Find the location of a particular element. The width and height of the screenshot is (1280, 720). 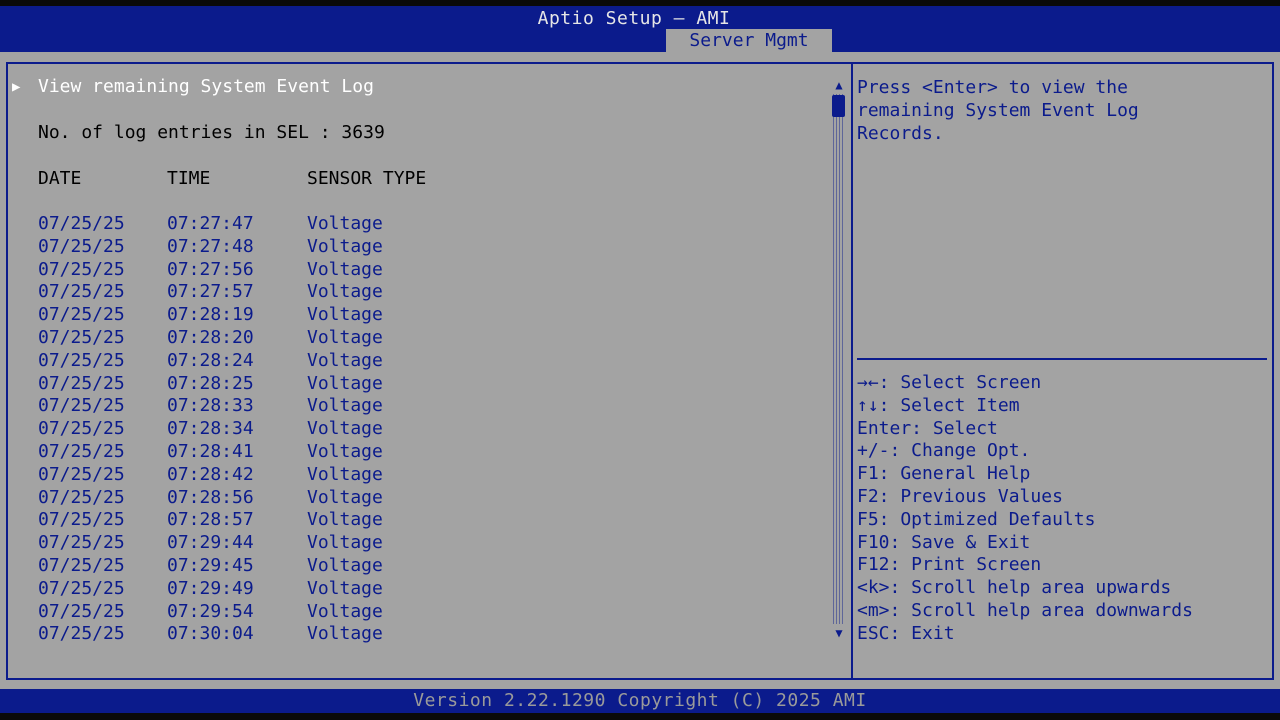

log-row: 07/25/25 07:29:44 Voltage is located at coordinates (418, 543).